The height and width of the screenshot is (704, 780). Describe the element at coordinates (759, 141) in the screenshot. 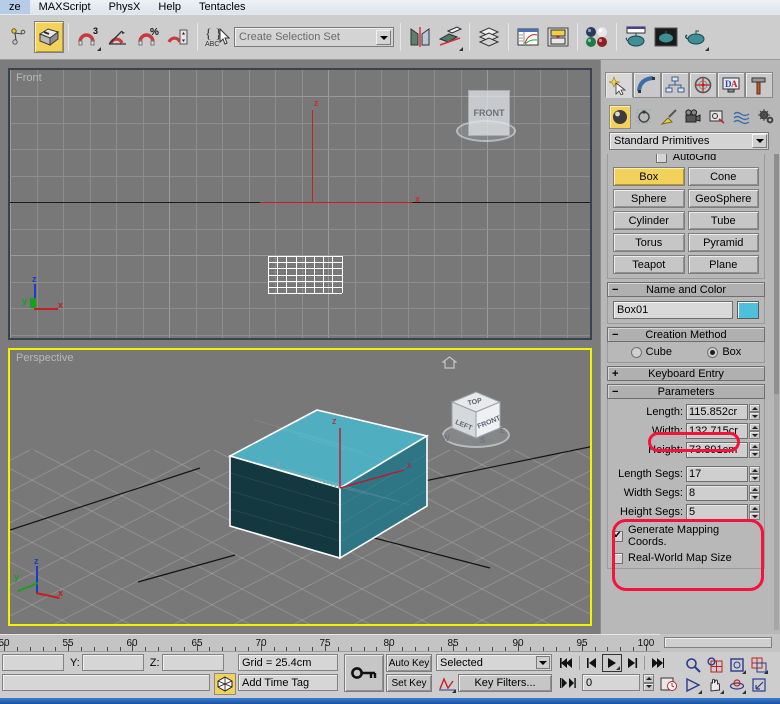

I see `primitive-category-arrow` at that location.